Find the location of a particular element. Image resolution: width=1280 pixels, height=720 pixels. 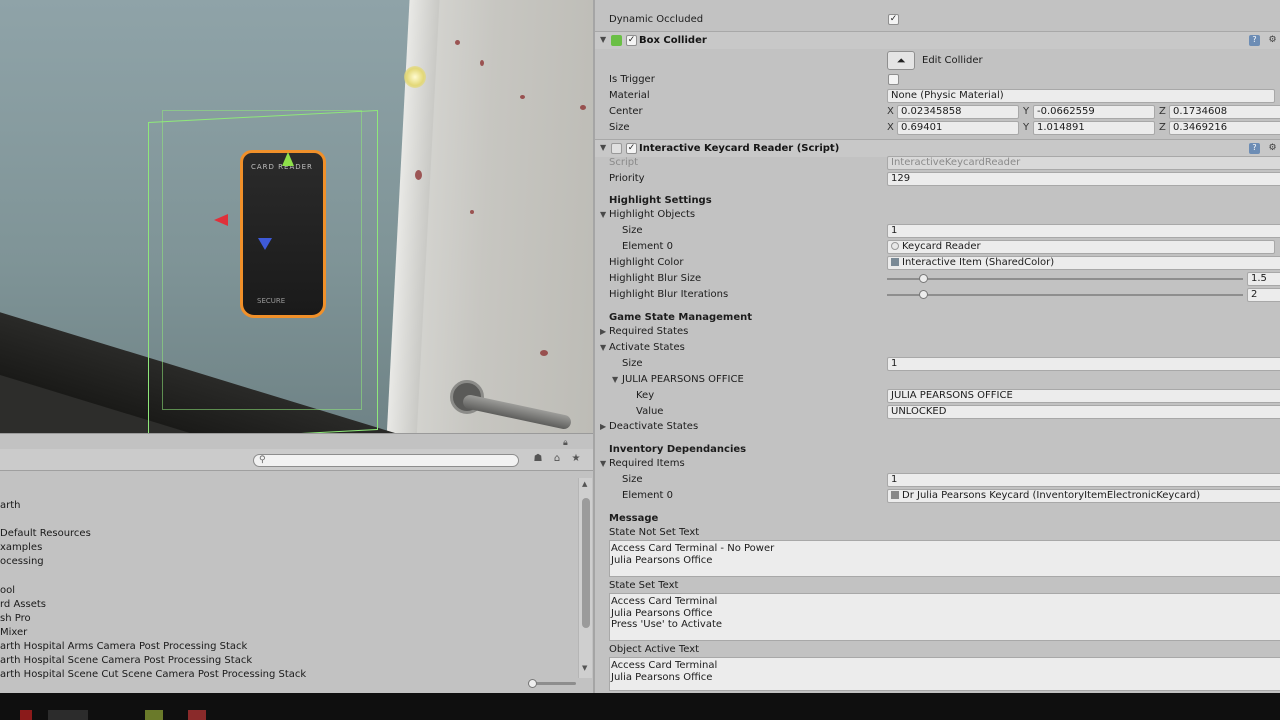

blur-iterations-slider-knob is located at coordinates (923, 294).